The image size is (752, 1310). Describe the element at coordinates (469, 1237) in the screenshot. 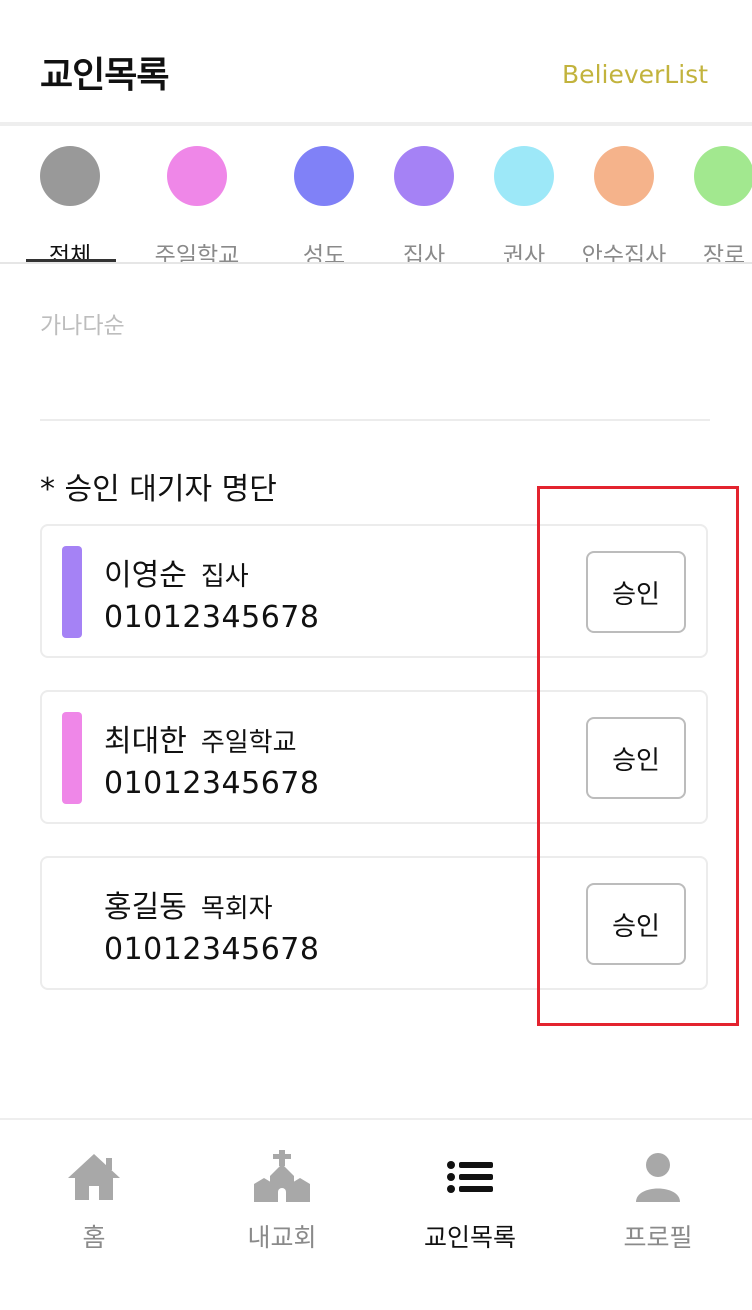

I see `nav-label: 교인목록` at that location.